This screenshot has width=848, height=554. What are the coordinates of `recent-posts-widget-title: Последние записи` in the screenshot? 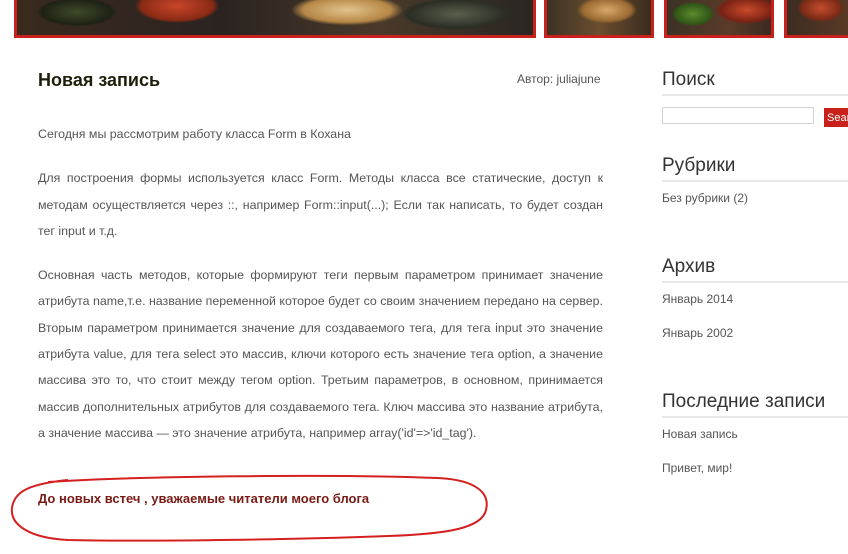 It's located at (755, 404).